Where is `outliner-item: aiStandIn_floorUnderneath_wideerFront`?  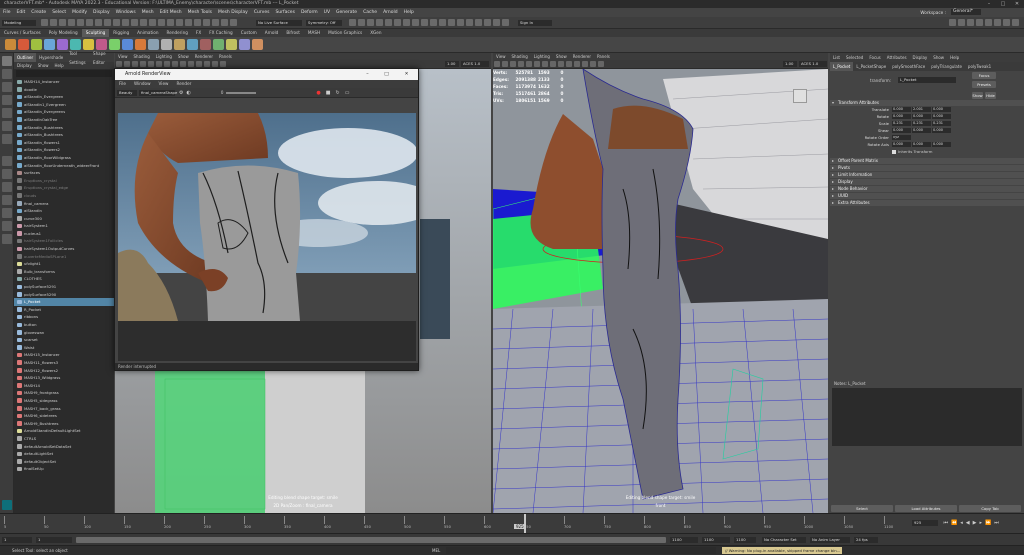
outliner-item: aiStandIn_floorUnderneath_wideerFront is located at coordinates (64, 166).